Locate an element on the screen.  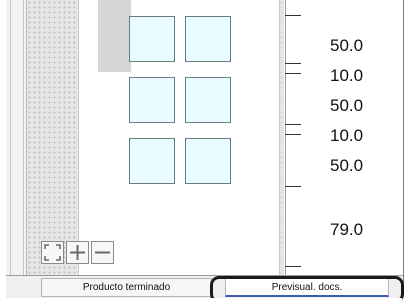
scroll-track-inner is located at coordinates (17, 137).